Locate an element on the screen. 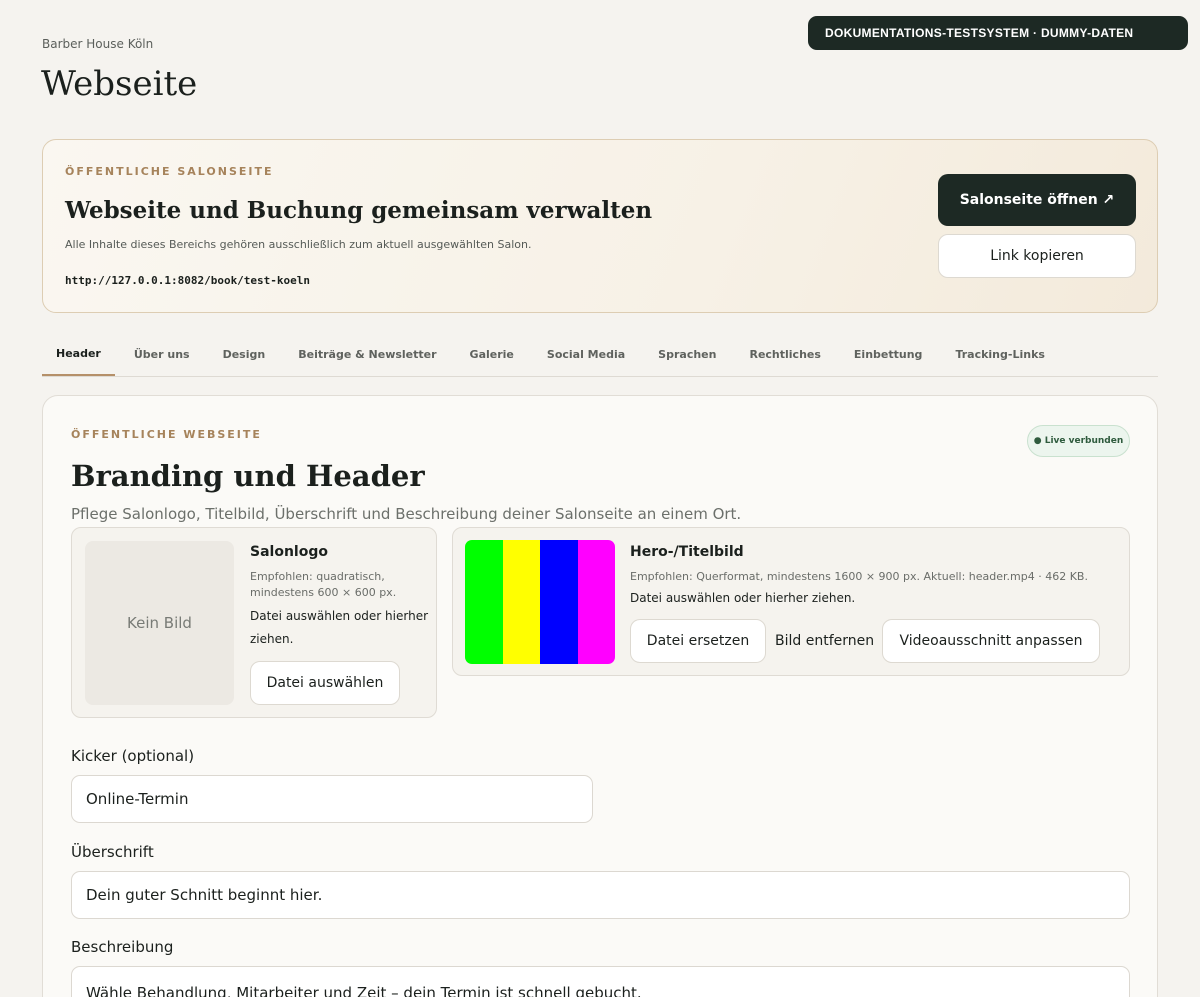  live-status-badge: ● Live verbunden is located at coordinates (1078, 441).